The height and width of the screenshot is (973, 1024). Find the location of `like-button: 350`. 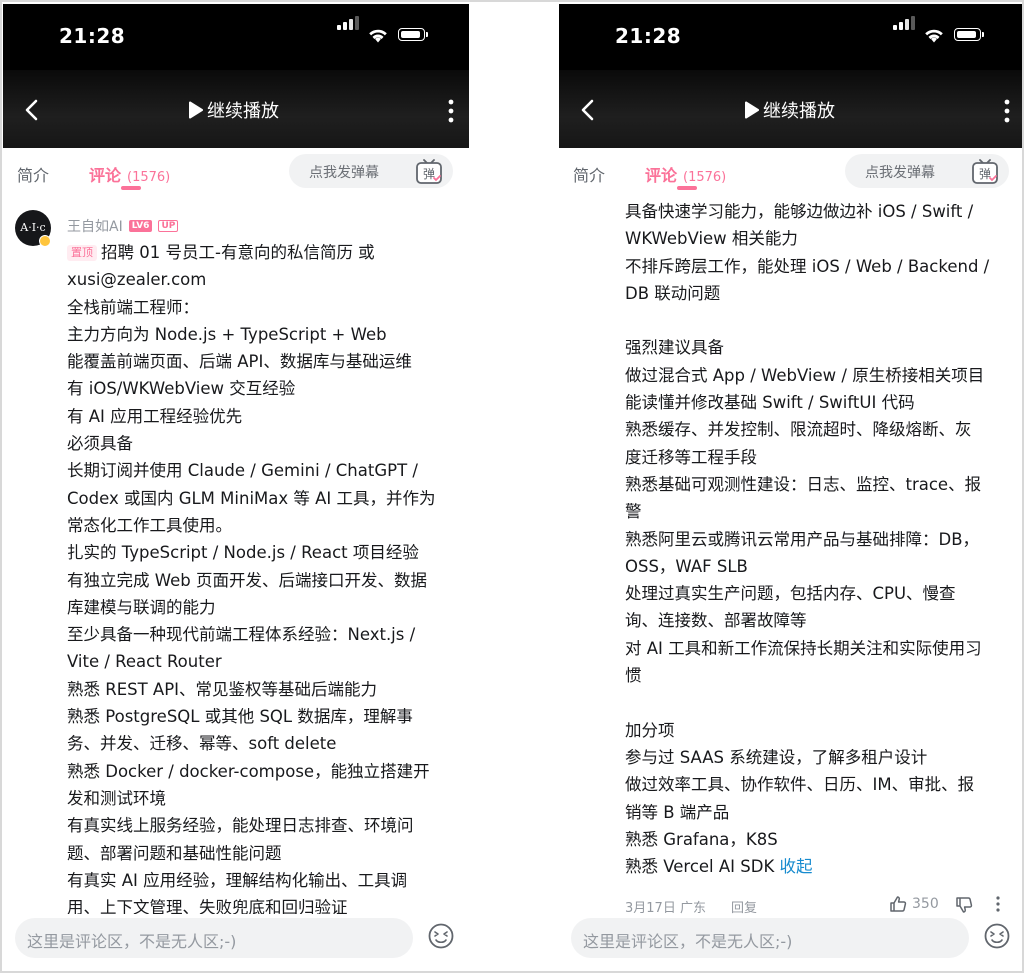

like-button: 350 is located at coordinates (914, 904).